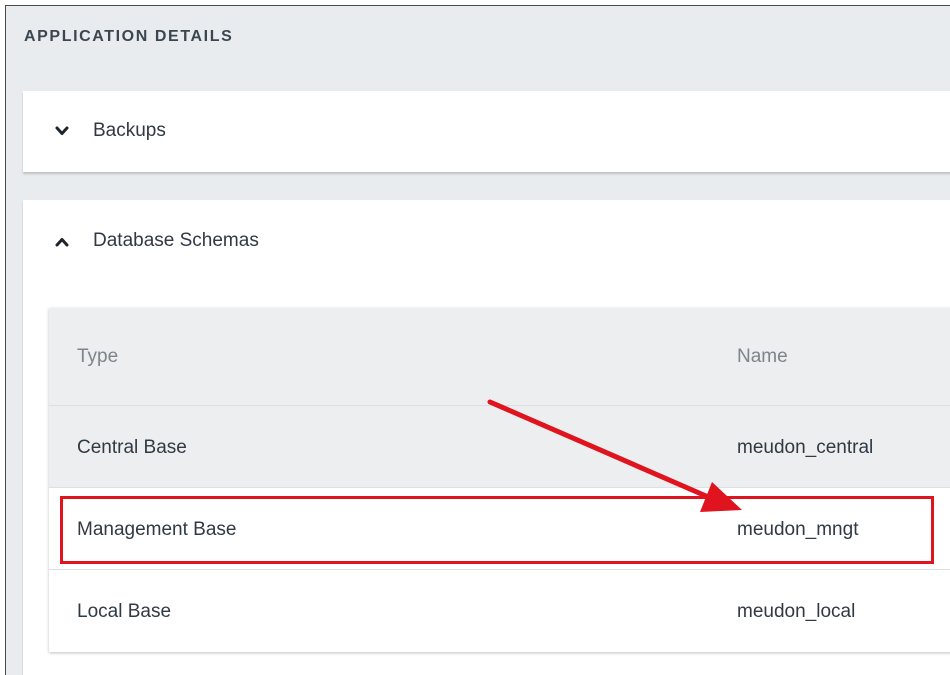  Describe the element at coordinates (805, 447) in the screenshot. I see `cell-name: meudon_central` at that location.